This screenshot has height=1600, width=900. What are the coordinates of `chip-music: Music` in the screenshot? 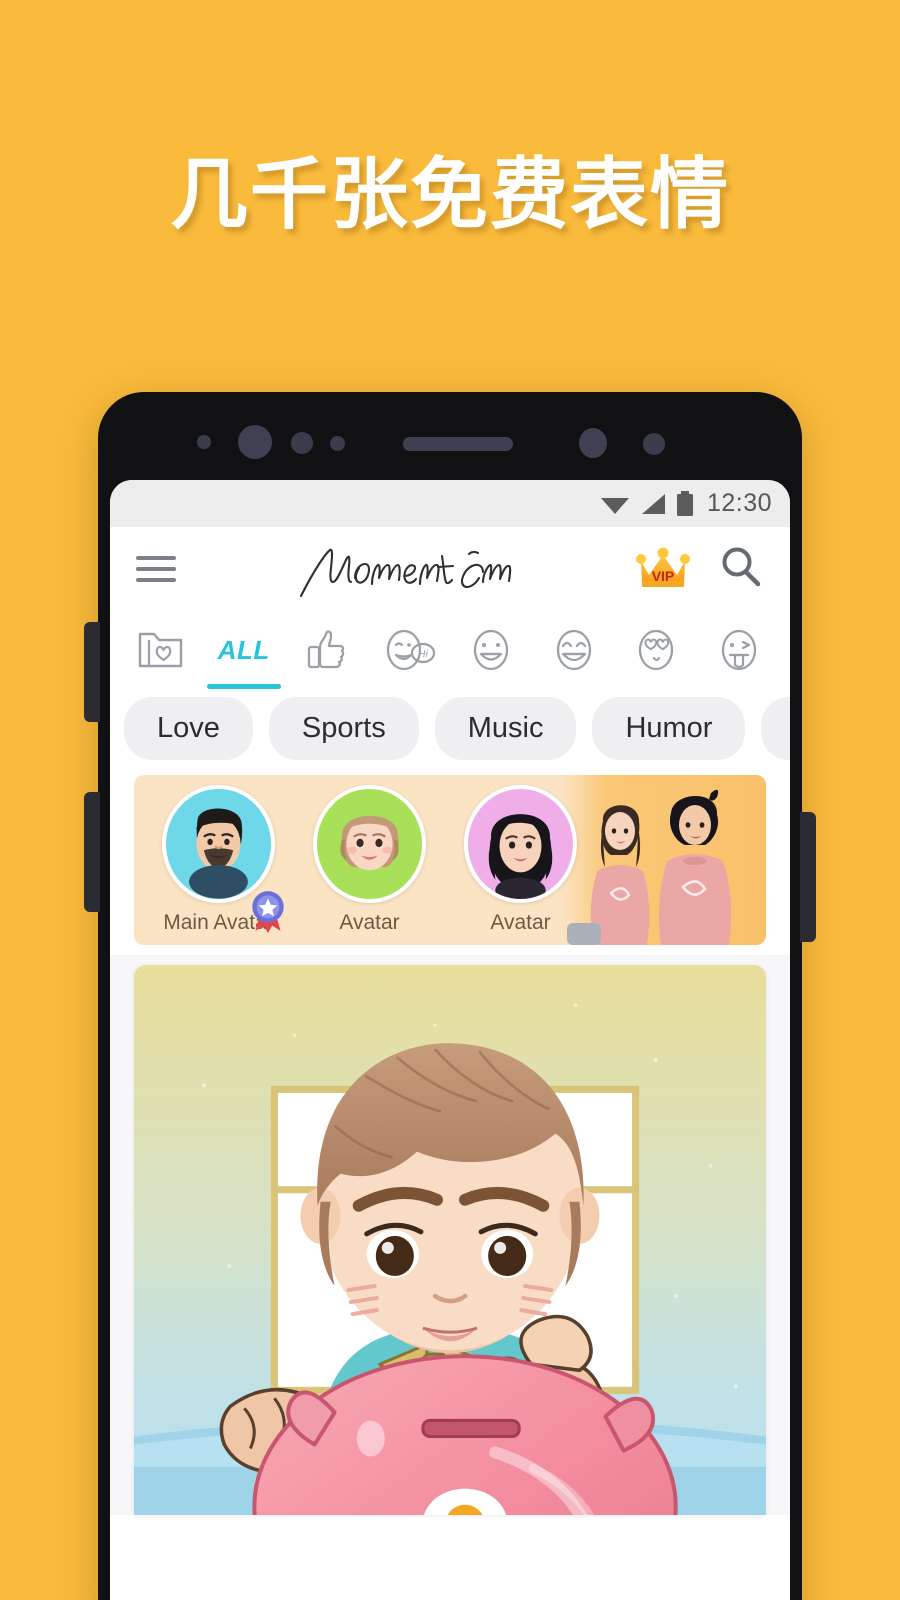 It's located at (505, 728).